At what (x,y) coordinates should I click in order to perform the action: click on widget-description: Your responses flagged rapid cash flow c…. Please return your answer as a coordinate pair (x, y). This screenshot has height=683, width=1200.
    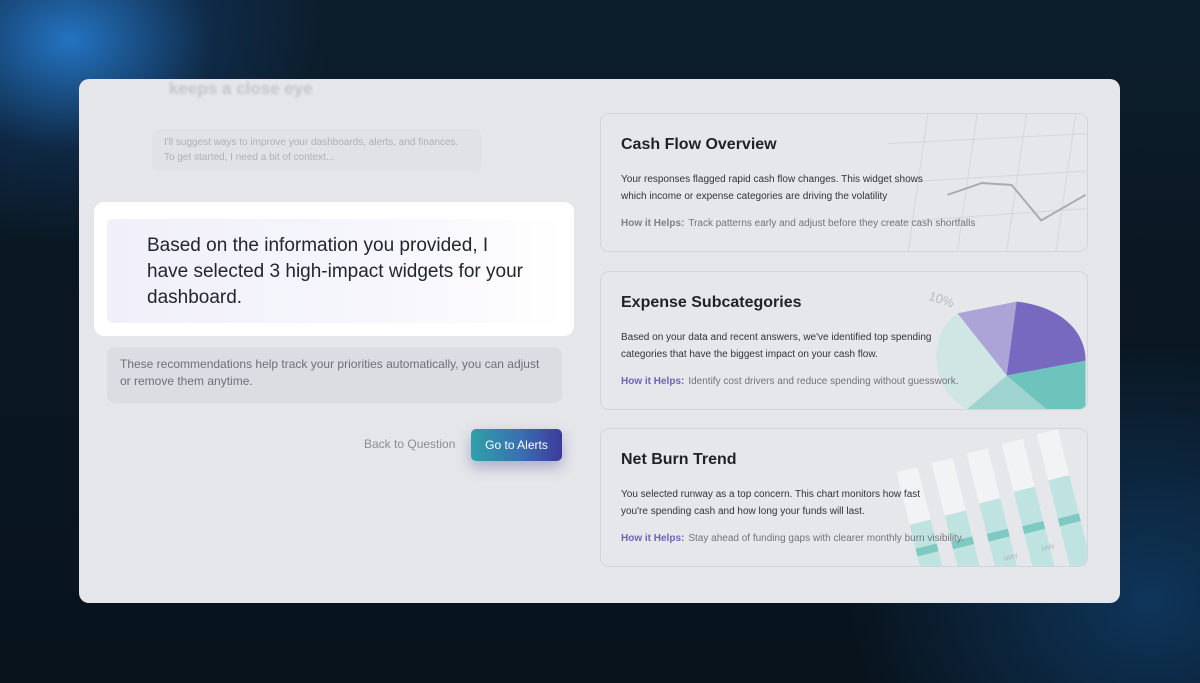
    Looking at the image, I should click on (772, 188).